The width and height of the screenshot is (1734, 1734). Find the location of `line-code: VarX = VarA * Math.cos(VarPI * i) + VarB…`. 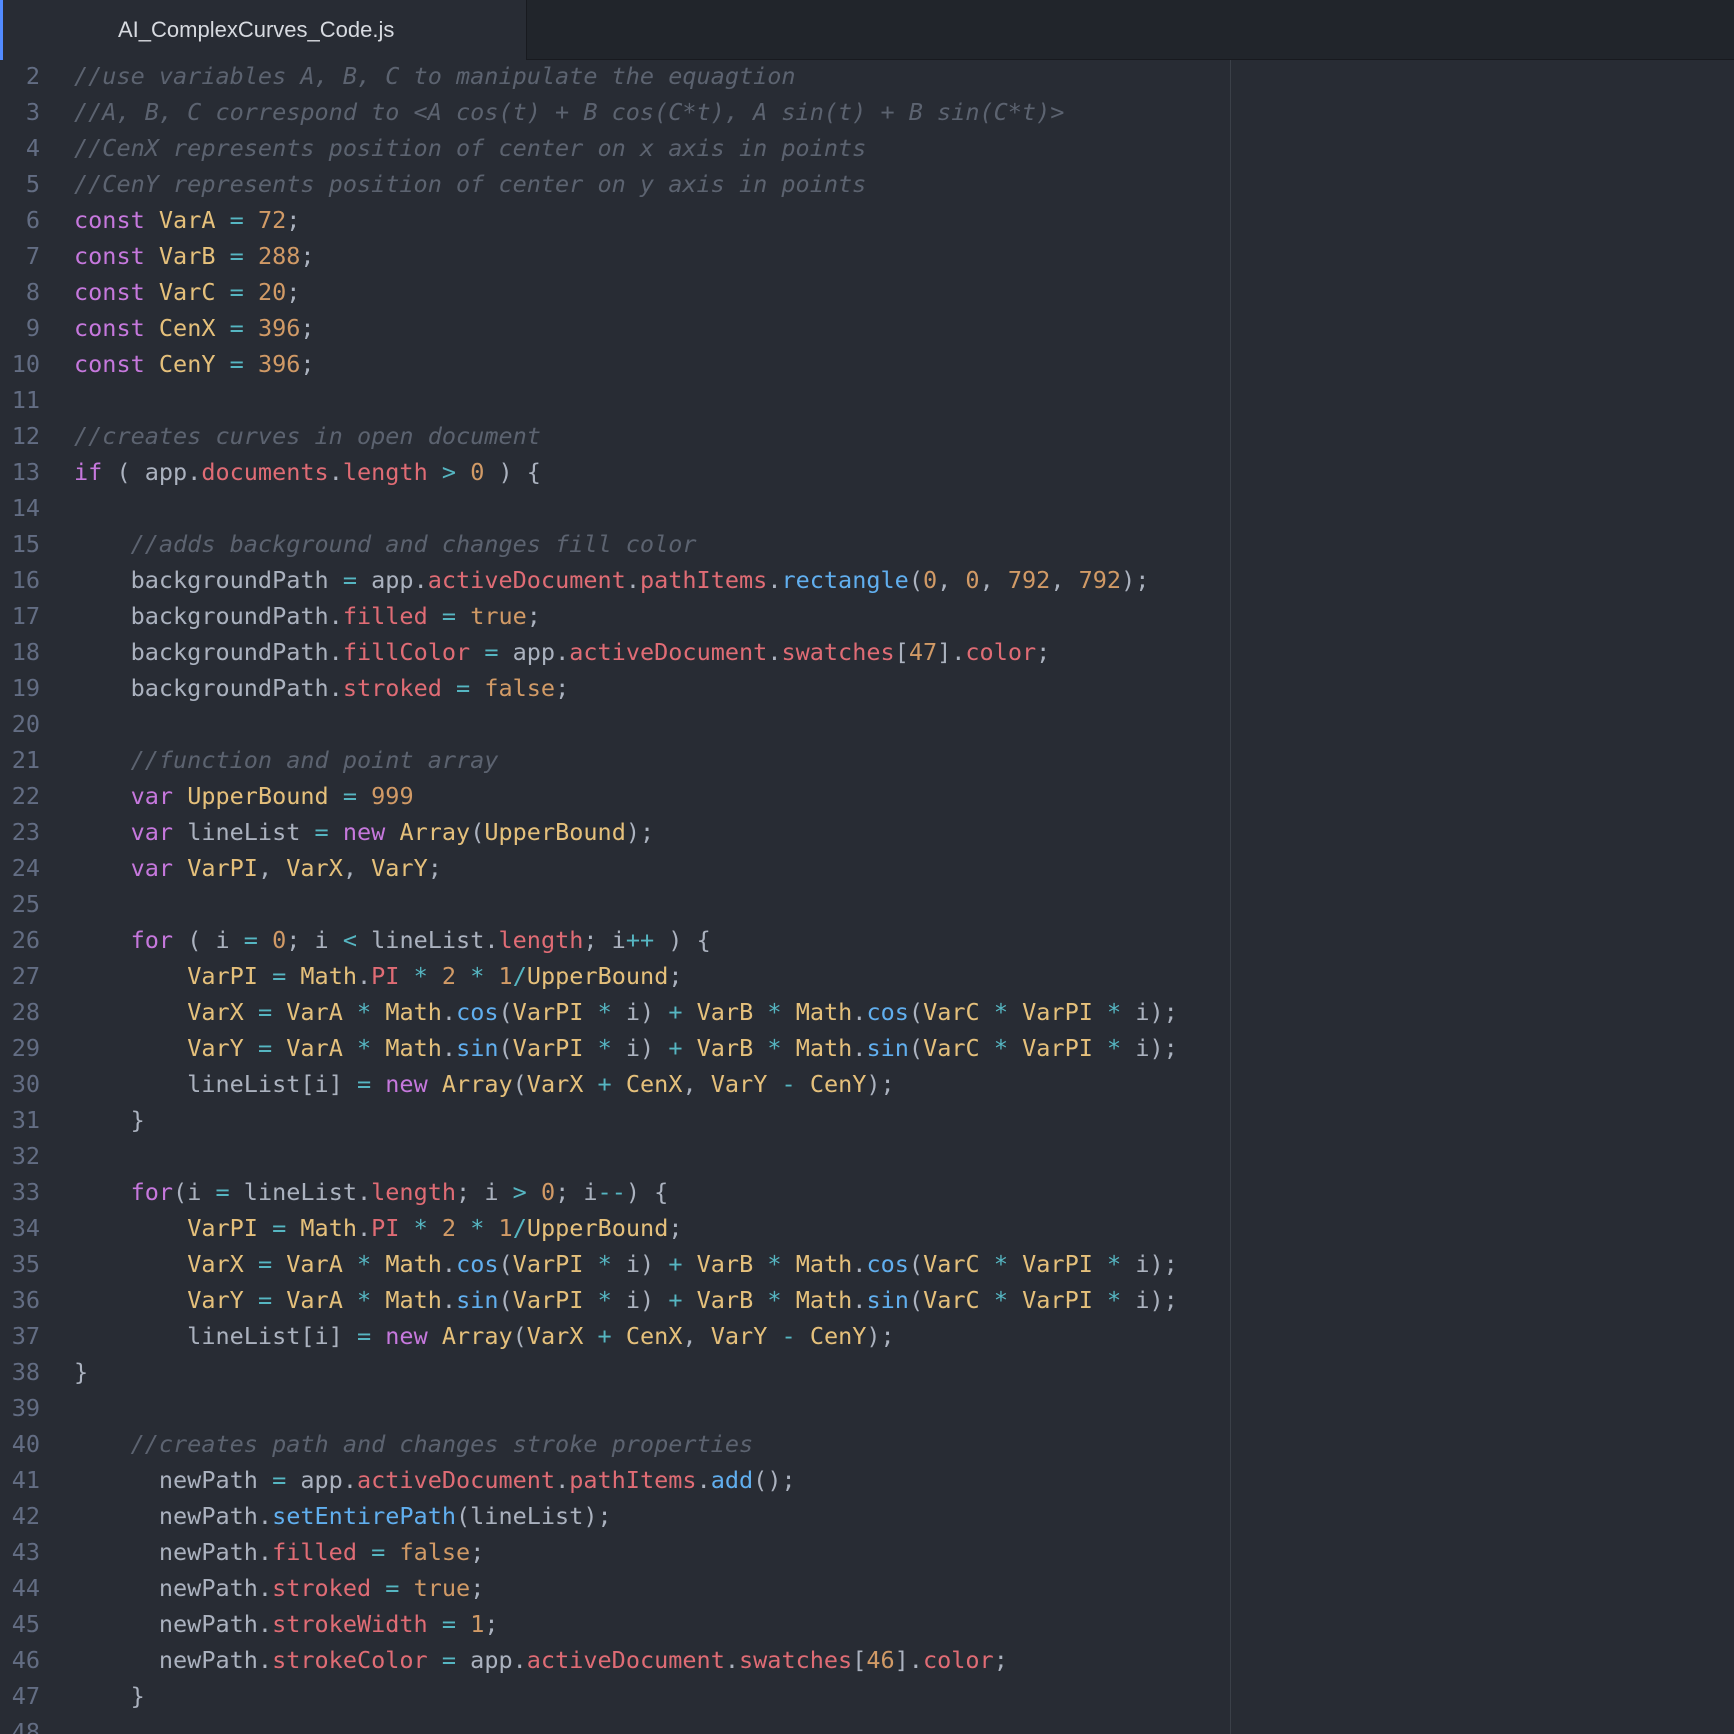

line-code: VarX = VarA * Math.cos(VarPI * i) + VarB… is located at coordinates (626, 1264).